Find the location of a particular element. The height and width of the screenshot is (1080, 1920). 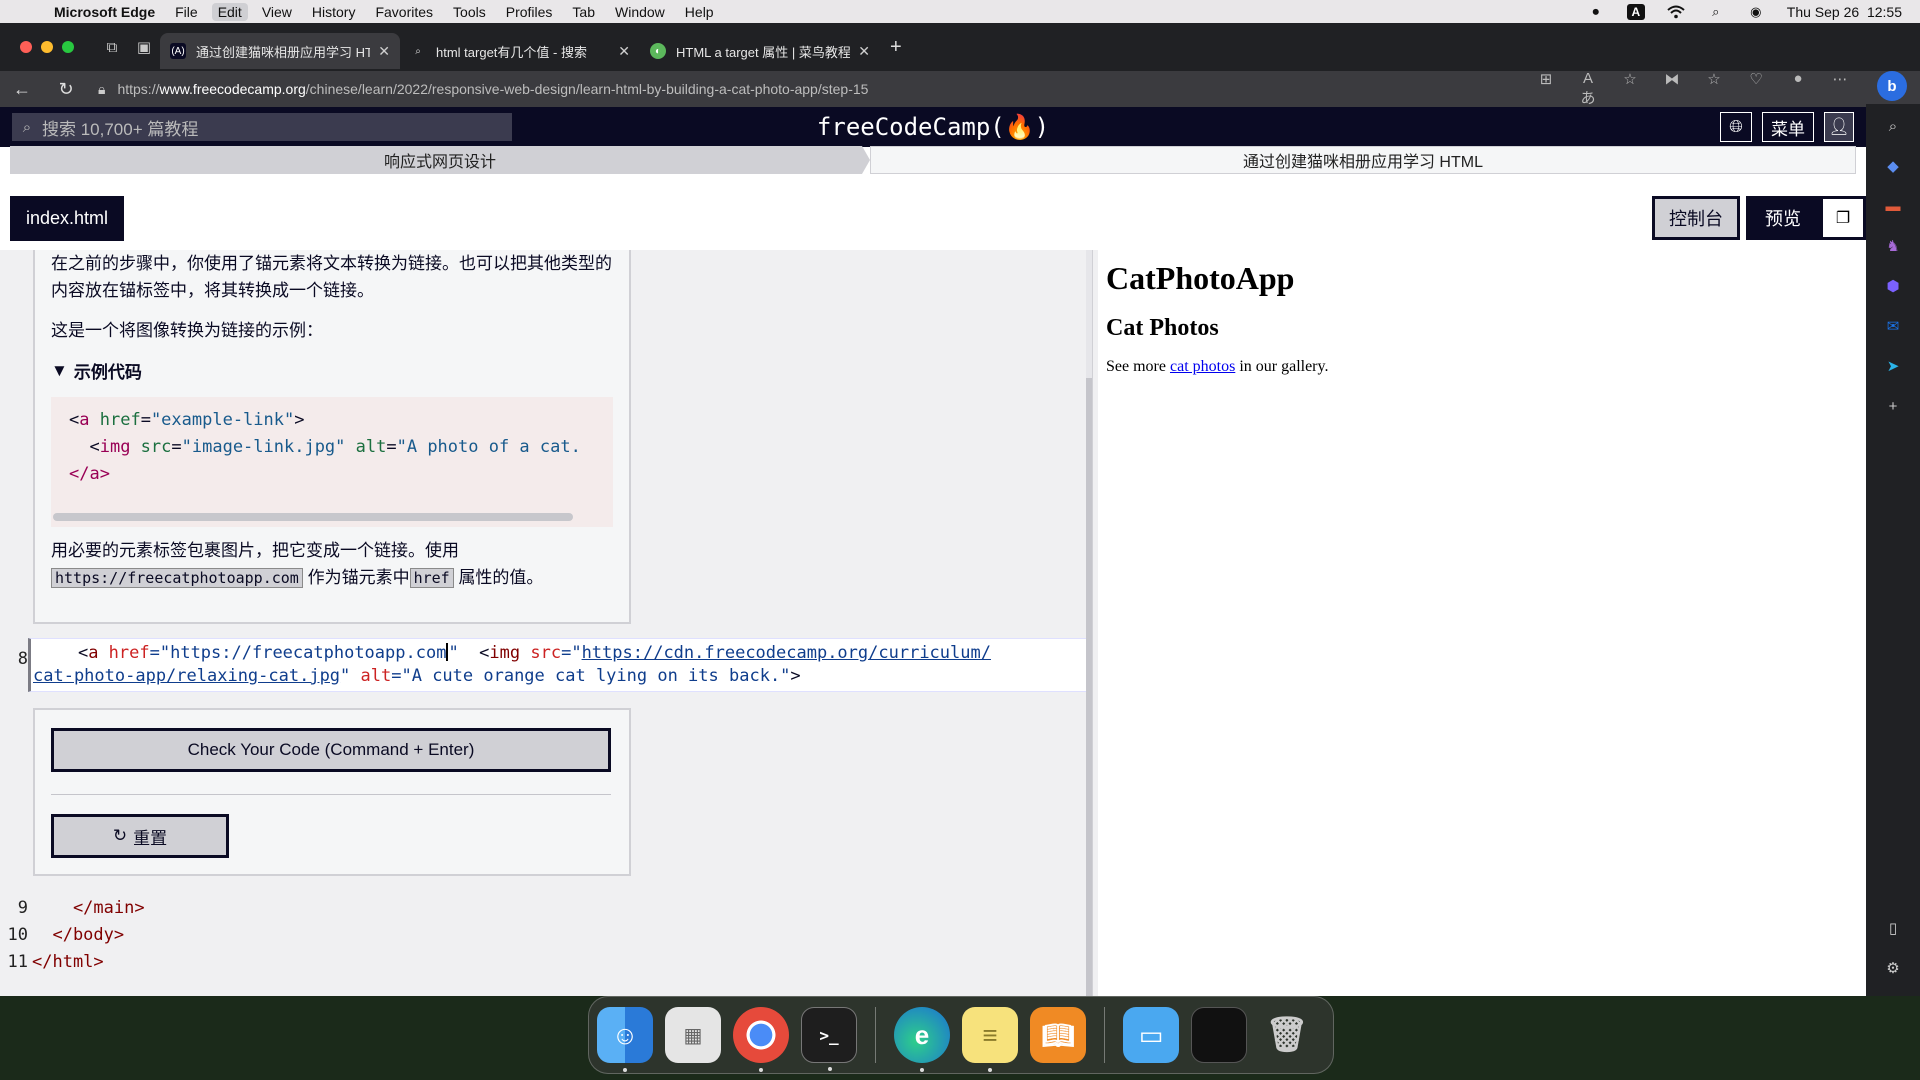

breadcrumb: 响应式网页设计 通过创建猫咪相册应用学习 HTML is located at coordinates (933, 160).